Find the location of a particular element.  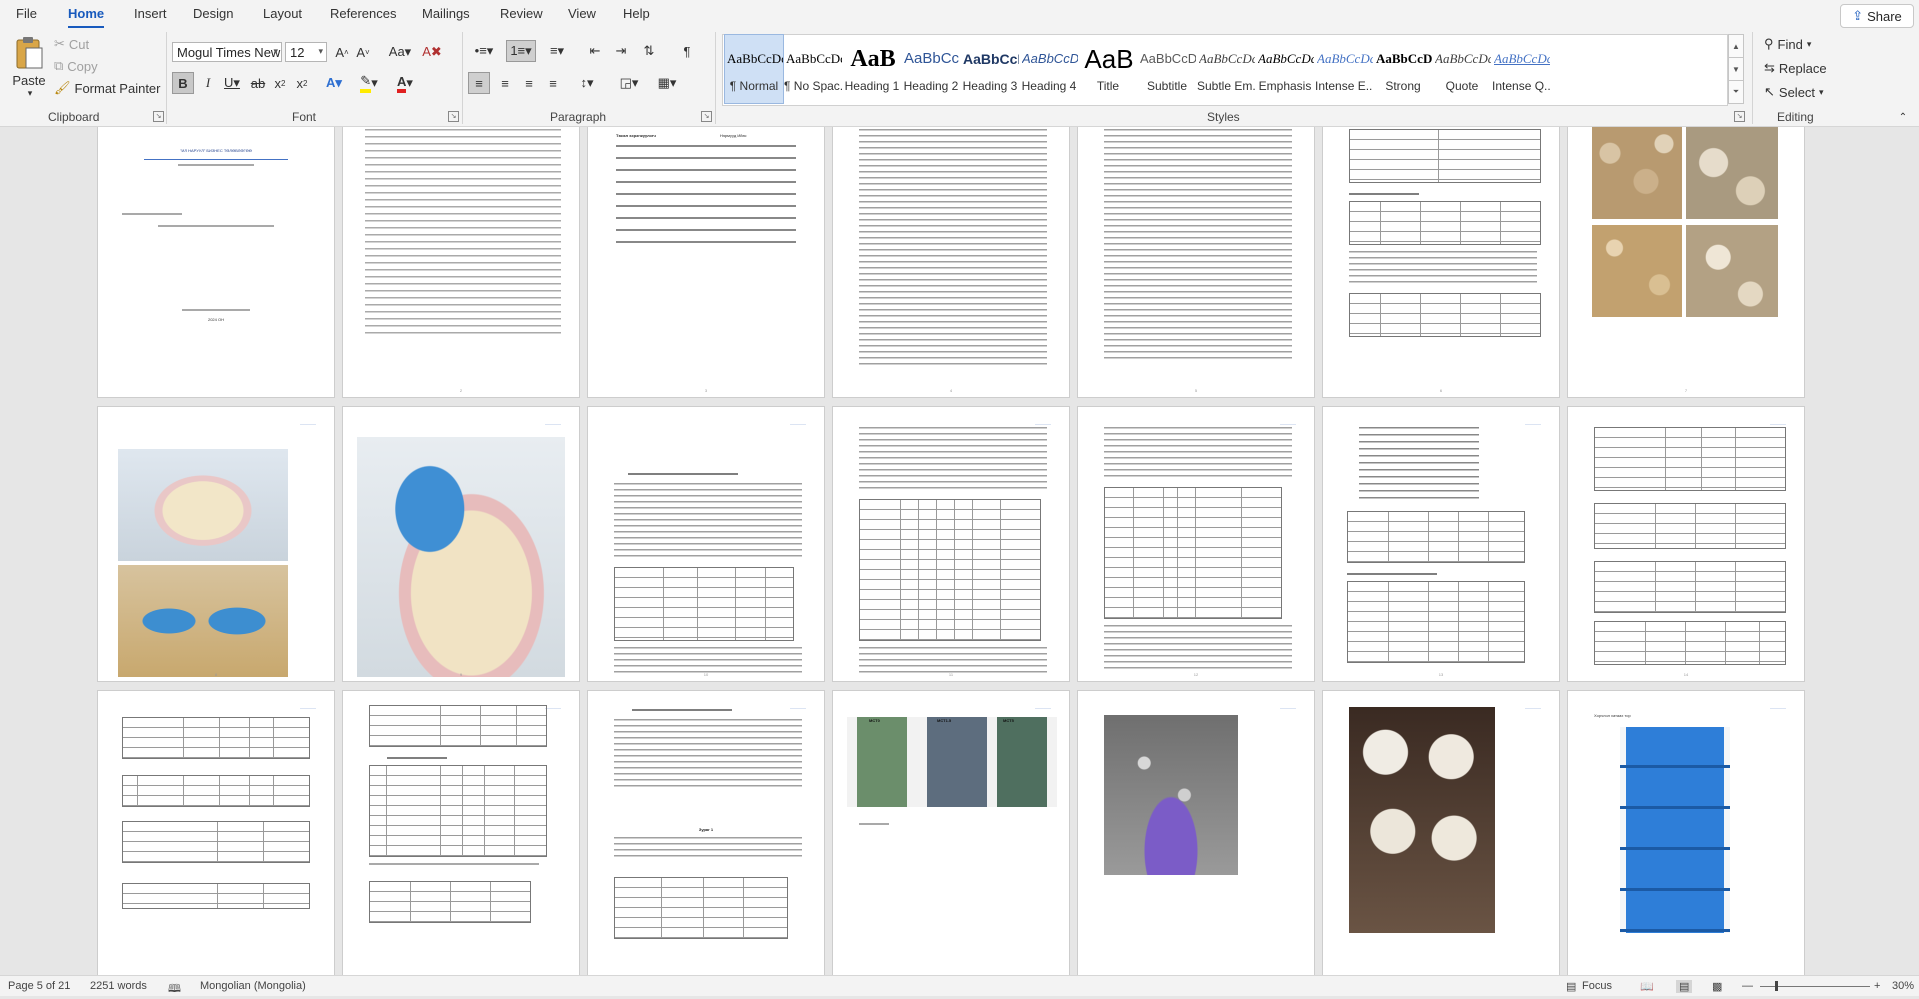

chevron-down-icon: ▾ is located at coordinates (30, 93).